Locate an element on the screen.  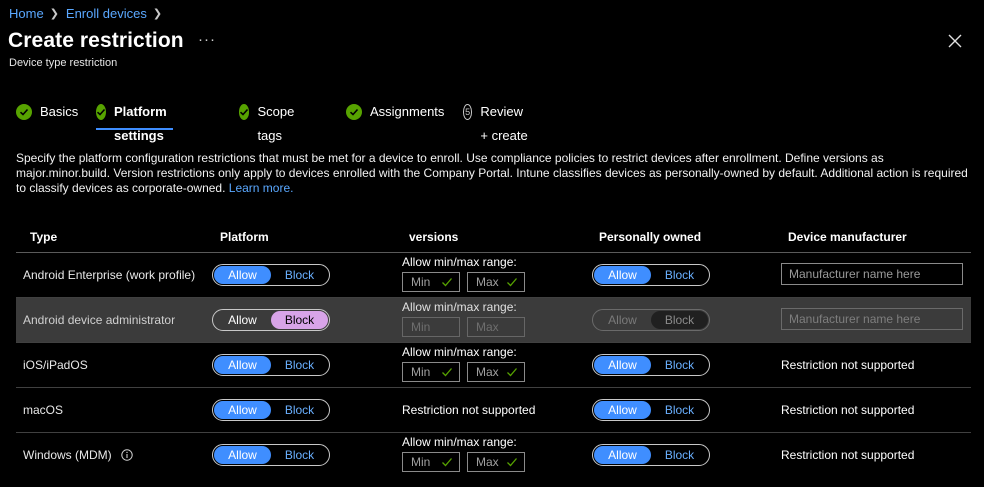
breadcrumb: Home ❯ Enroll devices ❯ is located at coordinates (89, 13).